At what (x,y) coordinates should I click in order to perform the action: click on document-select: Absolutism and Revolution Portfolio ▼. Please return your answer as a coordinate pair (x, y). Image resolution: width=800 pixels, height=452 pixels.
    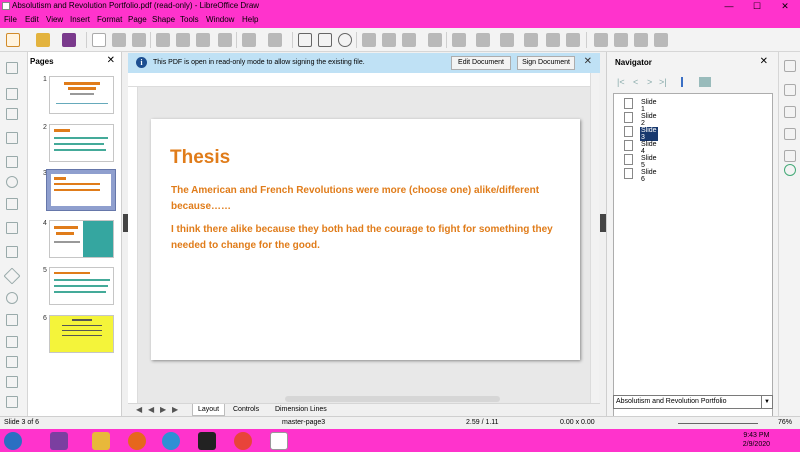
    Looking at the image, I should click on (693, 402).